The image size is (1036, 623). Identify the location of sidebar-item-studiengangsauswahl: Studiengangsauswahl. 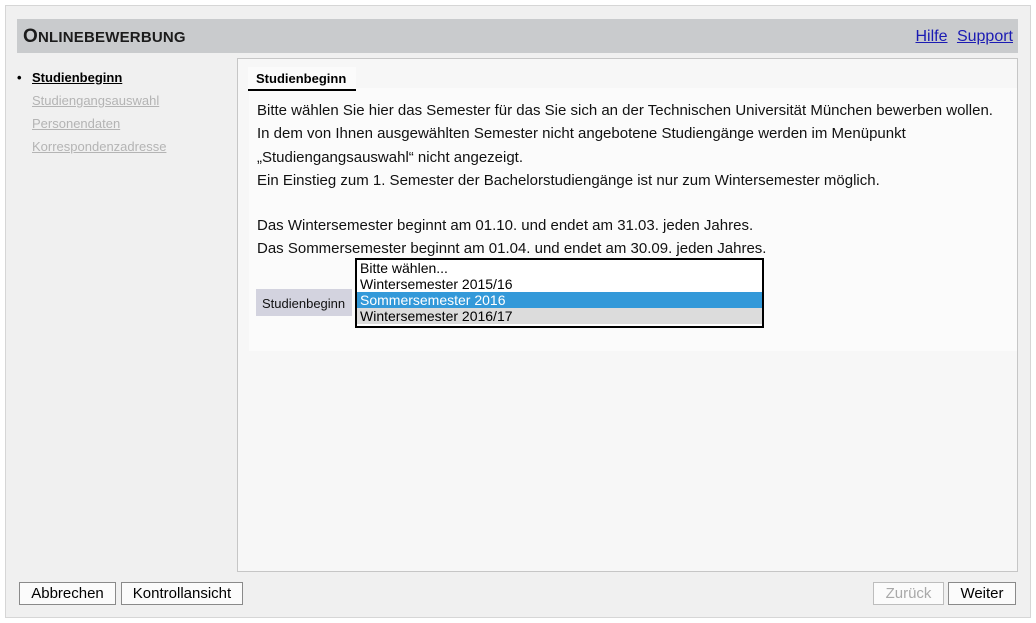
(122, 104).